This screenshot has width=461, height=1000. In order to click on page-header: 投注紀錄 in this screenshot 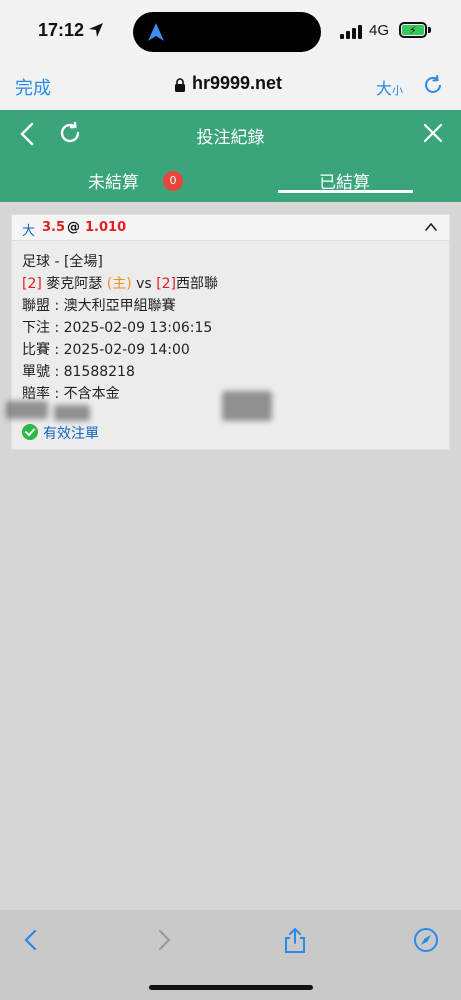, I will do `click(230, 134)`.